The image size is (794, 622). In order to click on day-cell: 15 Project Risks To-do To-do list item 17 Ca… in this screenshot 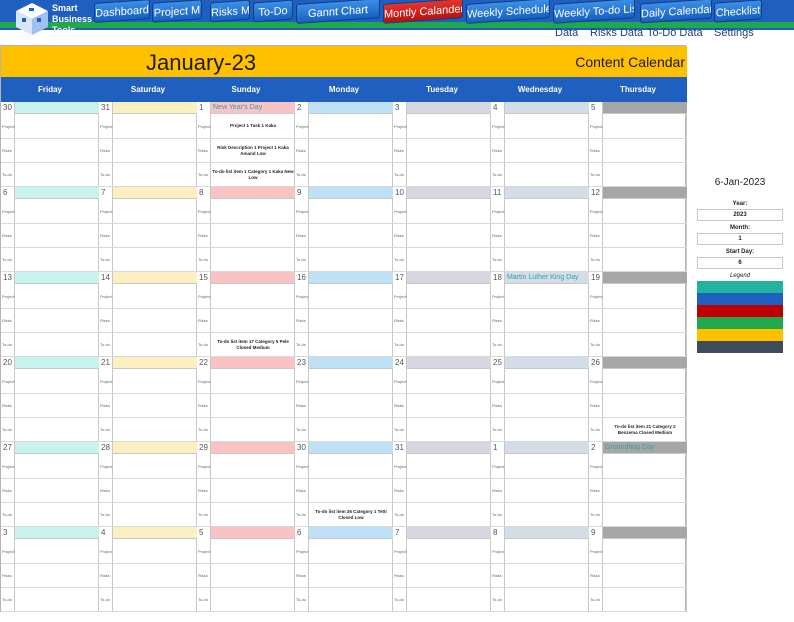, I will do `click(246, 314)`.